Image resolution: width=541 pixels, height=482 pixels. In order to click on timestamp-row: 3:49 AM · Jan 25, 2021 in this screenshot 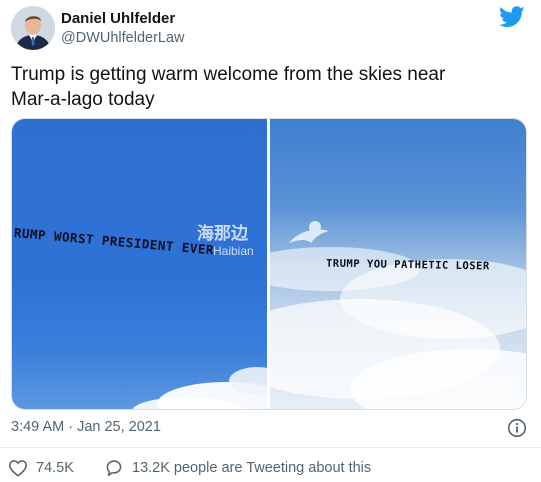, I will do `click(271, 428)`.